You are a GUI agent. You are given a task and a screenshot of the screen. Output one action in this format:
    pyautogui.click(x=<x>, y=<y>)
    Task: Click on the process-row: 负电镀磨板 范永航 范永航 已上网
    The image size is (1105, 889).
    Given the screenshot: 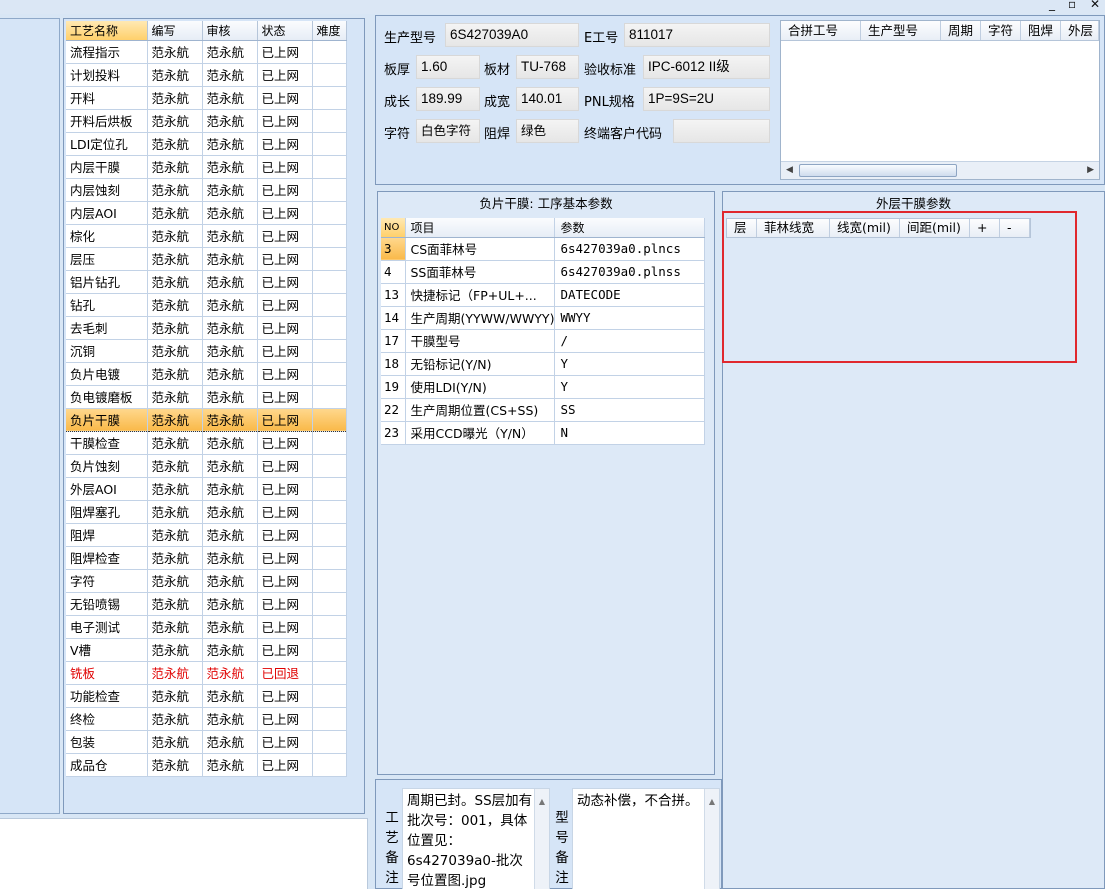 What is the action you would take?
    pyautogui.click(x=206, y=397)
    